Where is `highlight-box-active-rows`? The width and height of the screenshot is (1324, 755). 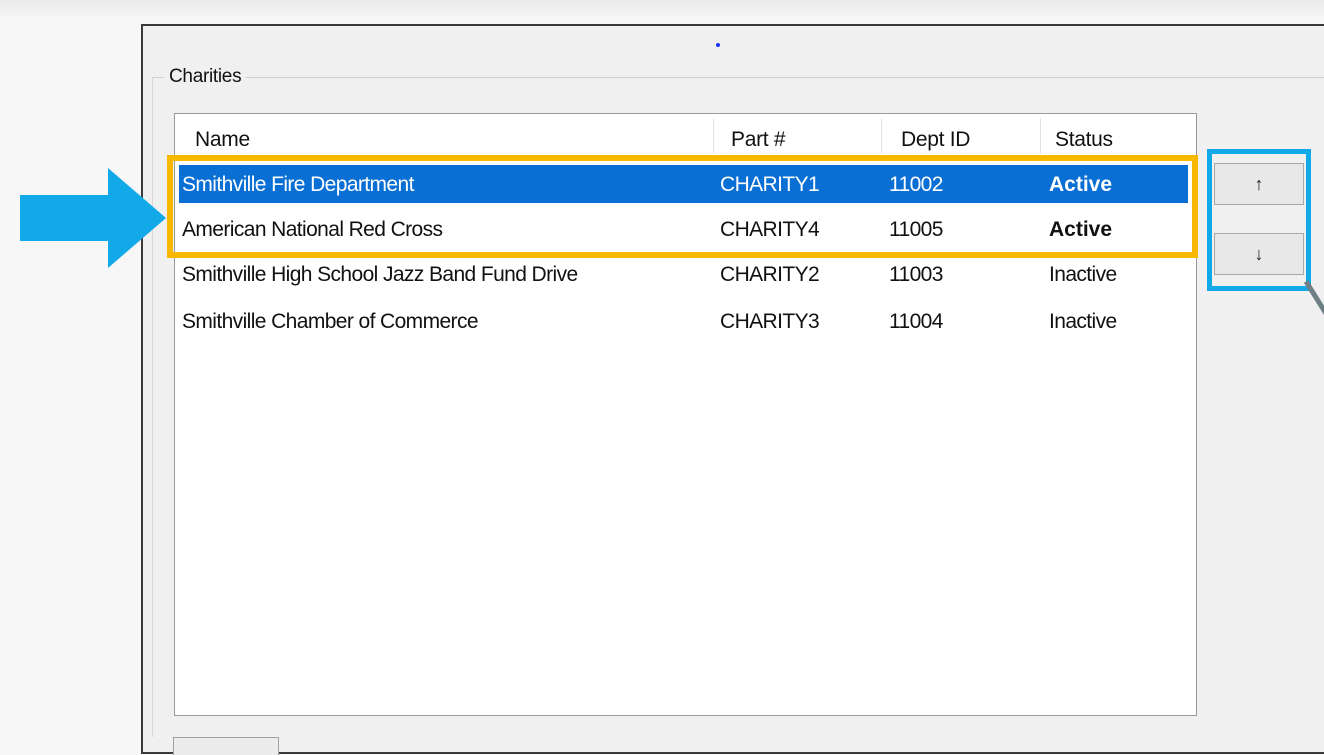 highlight-box-active-rows is located at coordinates (682, 206).